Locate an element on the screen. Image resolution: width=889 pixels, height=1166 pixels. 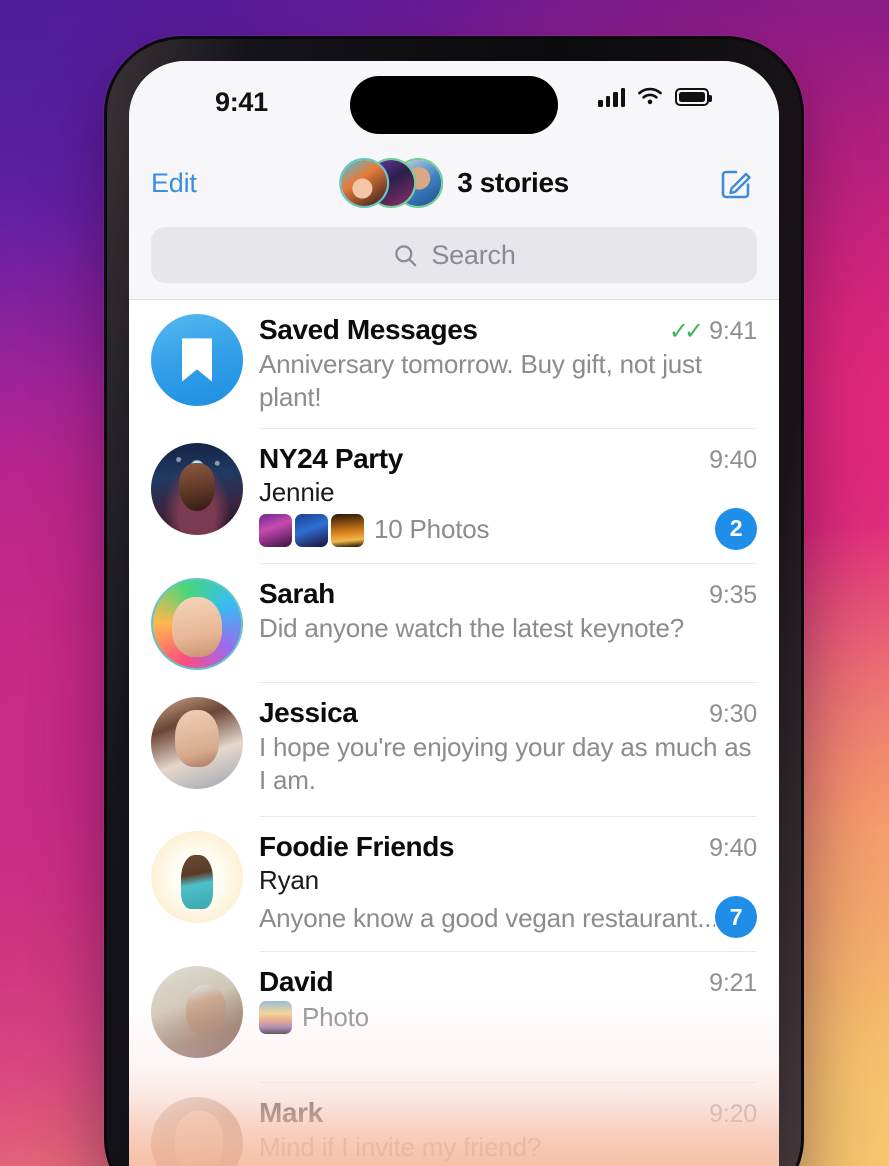
search-bar-container: Search is located at coordinates (454, 260).